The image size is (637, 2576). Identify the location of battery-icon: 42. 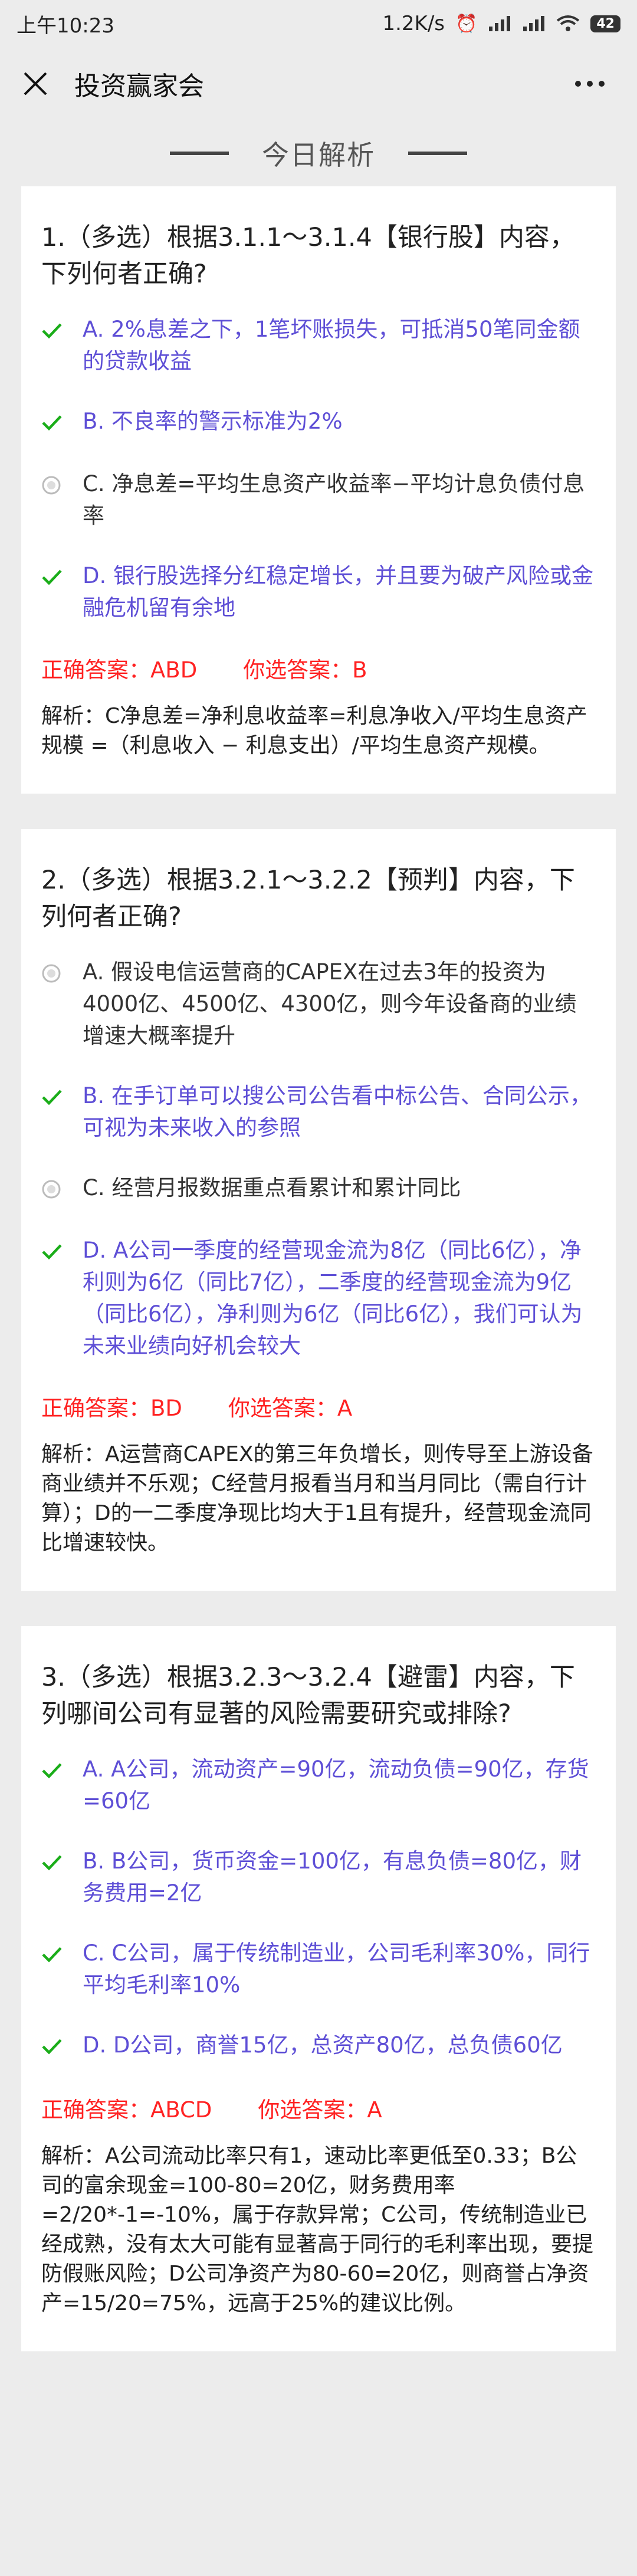
(605, 24).